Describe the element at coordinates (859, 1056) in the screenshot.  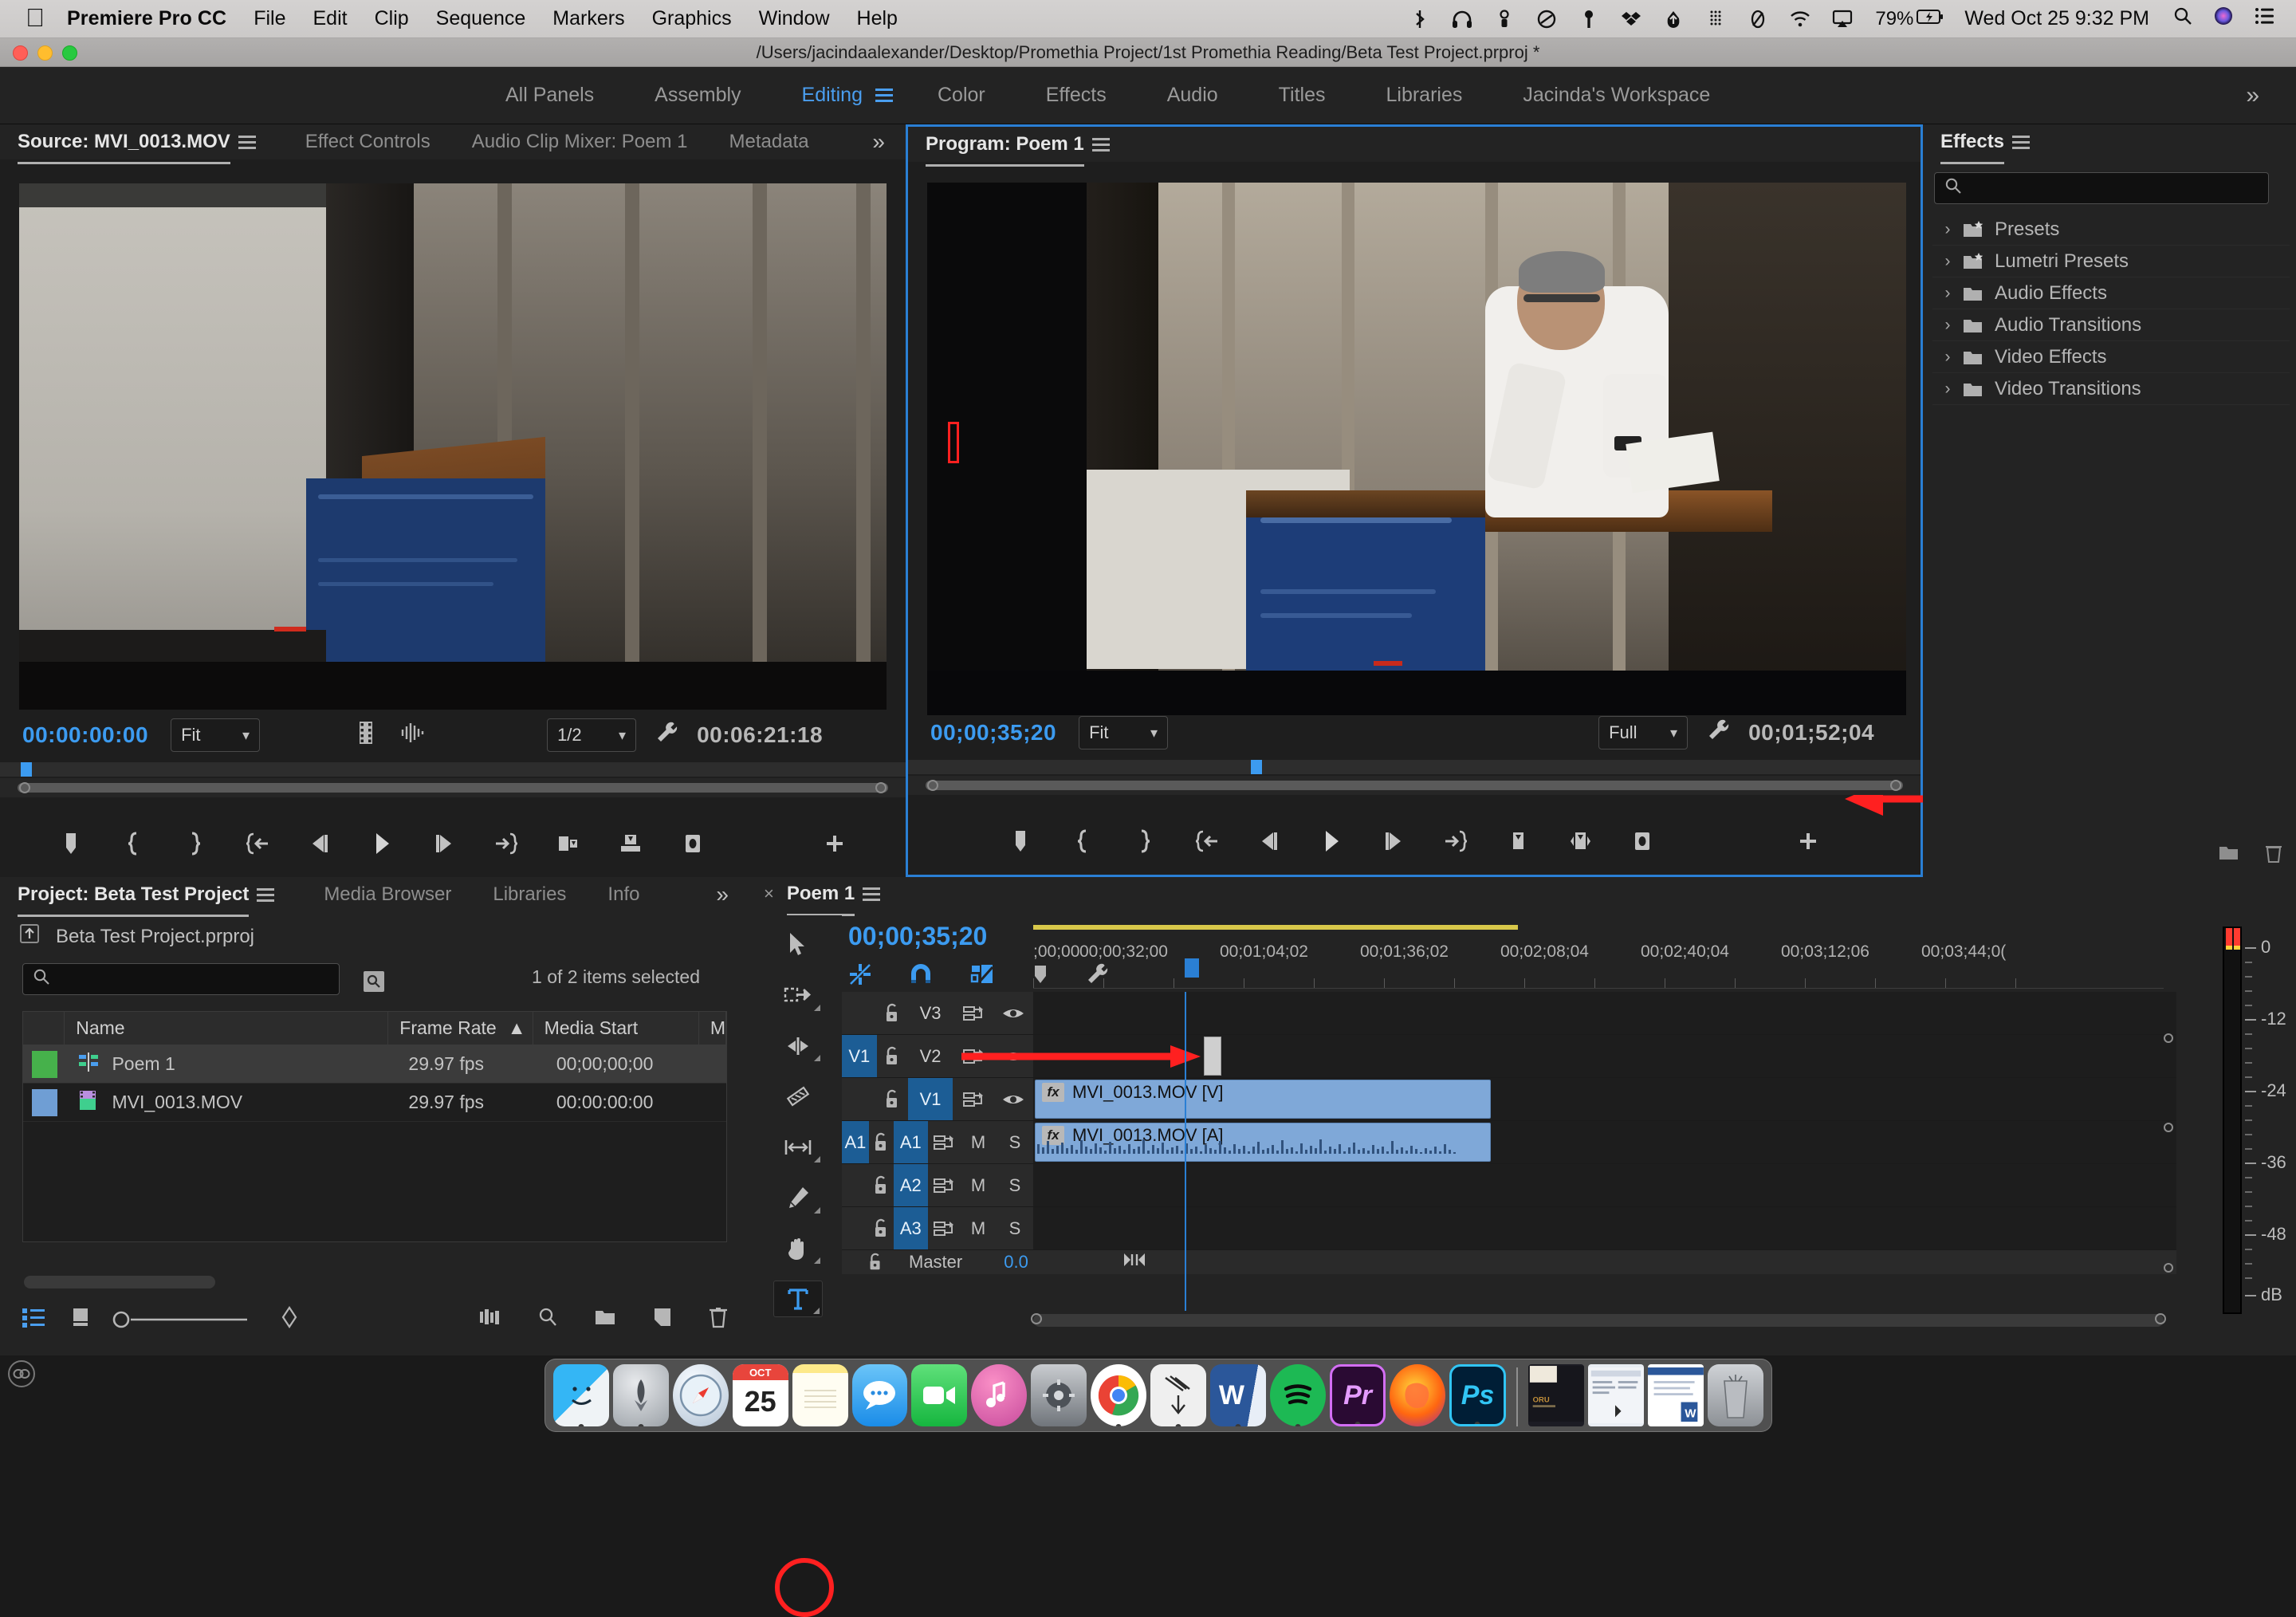
I see `source-target-v1: V1` at that location.